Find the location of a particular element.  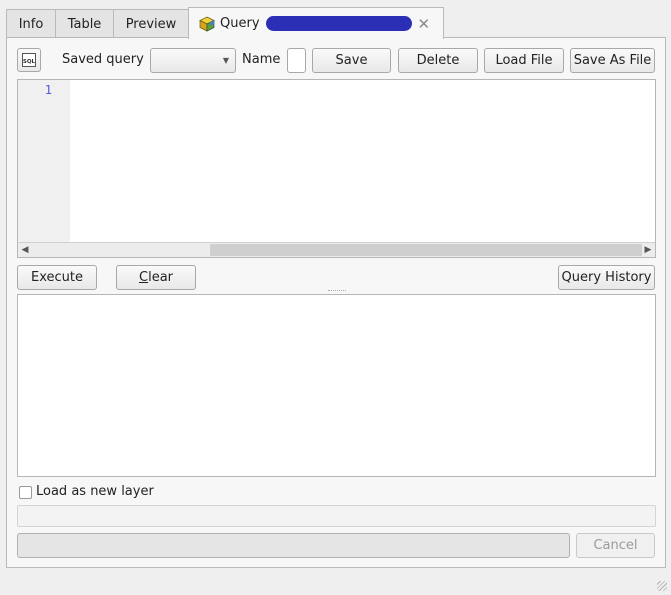

tab-table: Table is located at coordinates (84, 24).